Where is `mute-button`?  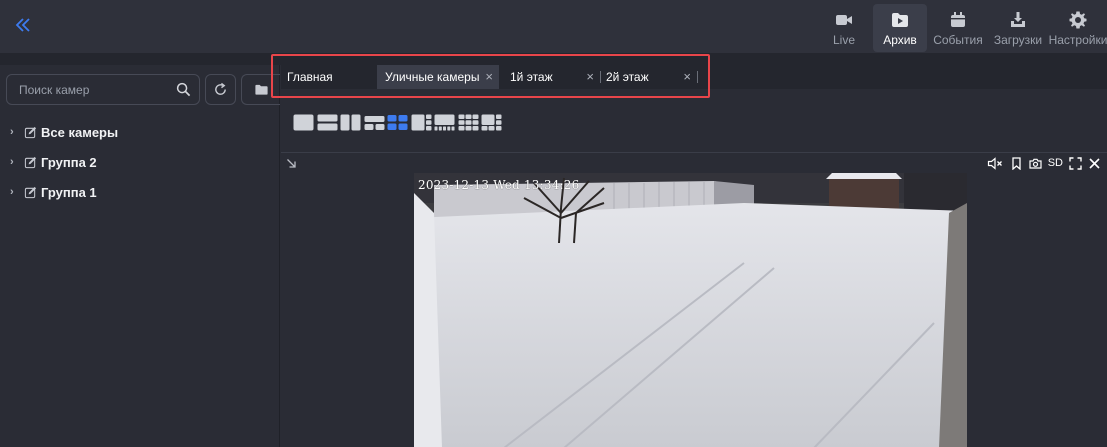 mute-button is located at coordinates (995, 163).